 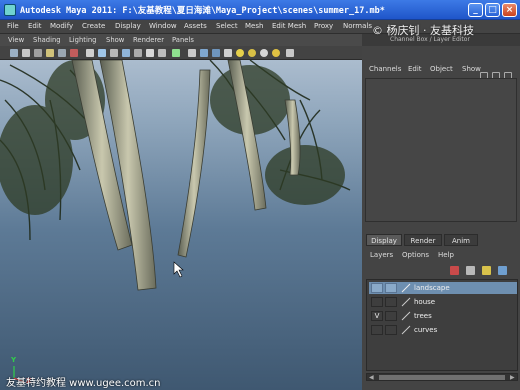 What do you see at coordinates (502, 270) in the screenshot?
I see `move-layer-down-icon` at bounding box center [502, 270].